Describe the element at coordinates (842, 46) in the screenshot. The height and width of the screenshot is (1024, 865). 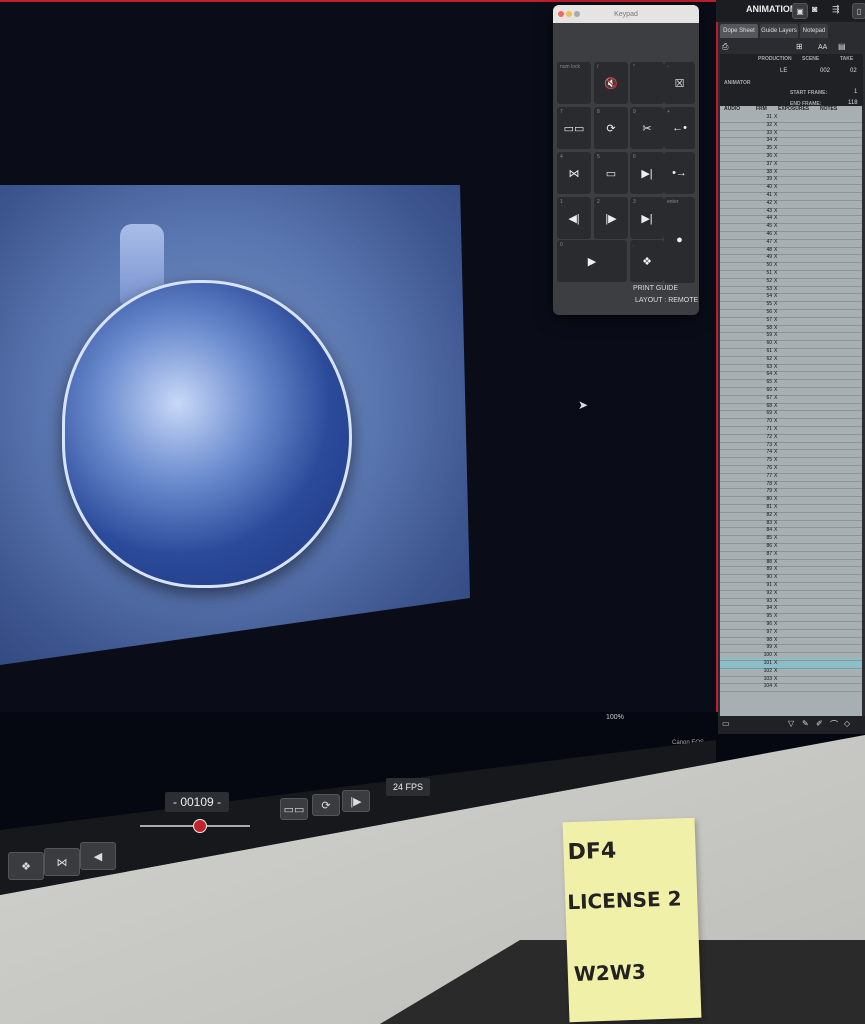
I see `layout-icon: ▤` at that location.